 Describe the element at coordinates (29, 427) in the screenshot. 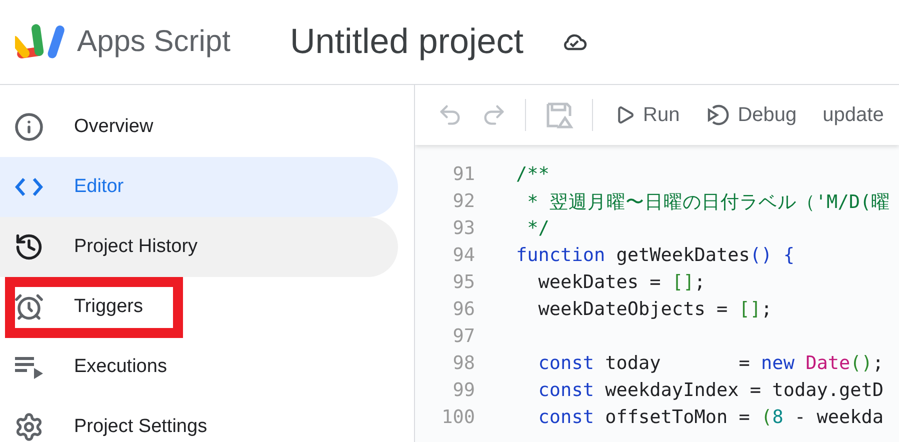

I see `settings-icon` at that location.